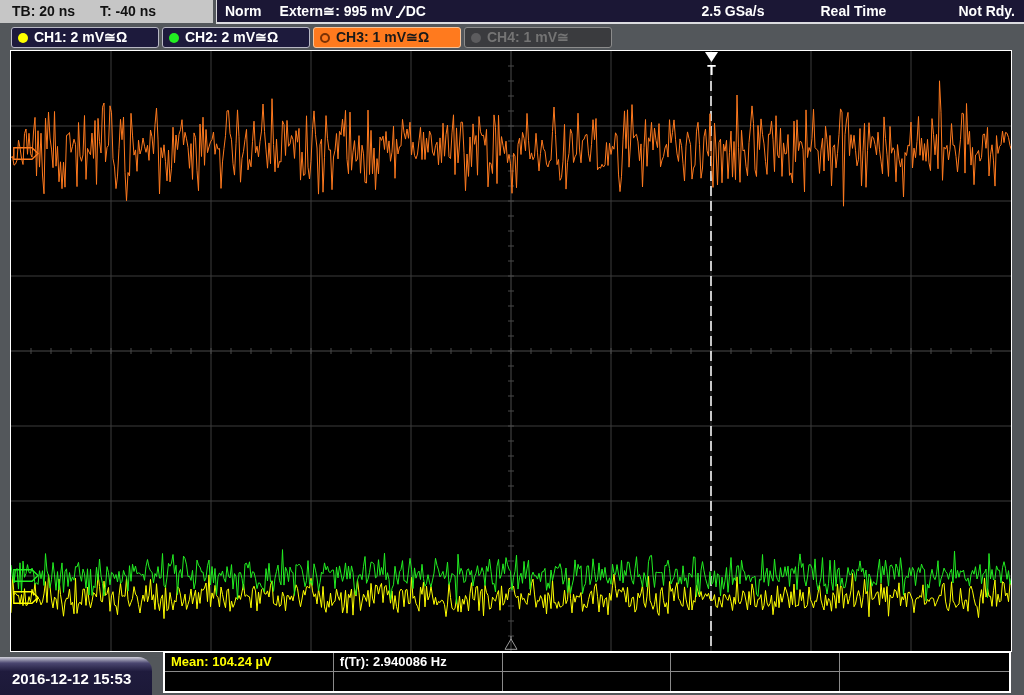 This screenshot has width=1024, height=695. What do you see at coordinates (854, 11) in the screenshot?
I see `acquisition-mode-label: Real Time` at bounding box center [854, 11].